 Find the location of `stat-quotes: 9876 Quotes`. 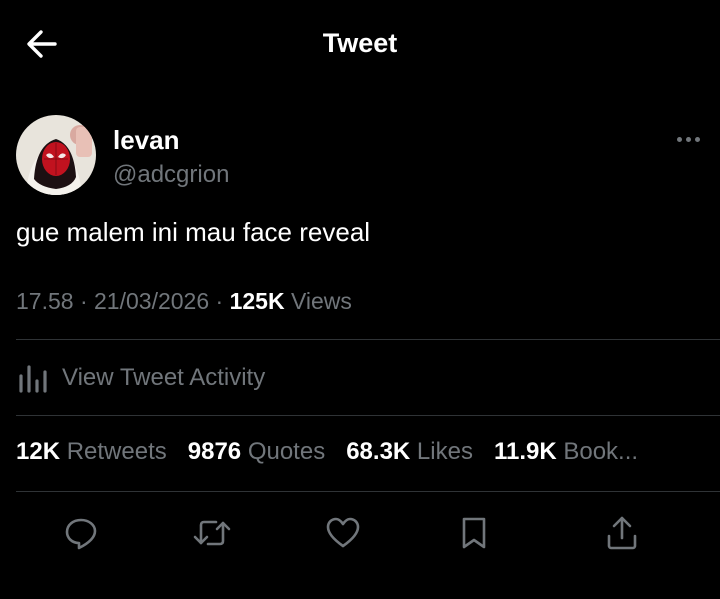

stat-quotes: 9876 Quotes is located at coordinates (256, 452).